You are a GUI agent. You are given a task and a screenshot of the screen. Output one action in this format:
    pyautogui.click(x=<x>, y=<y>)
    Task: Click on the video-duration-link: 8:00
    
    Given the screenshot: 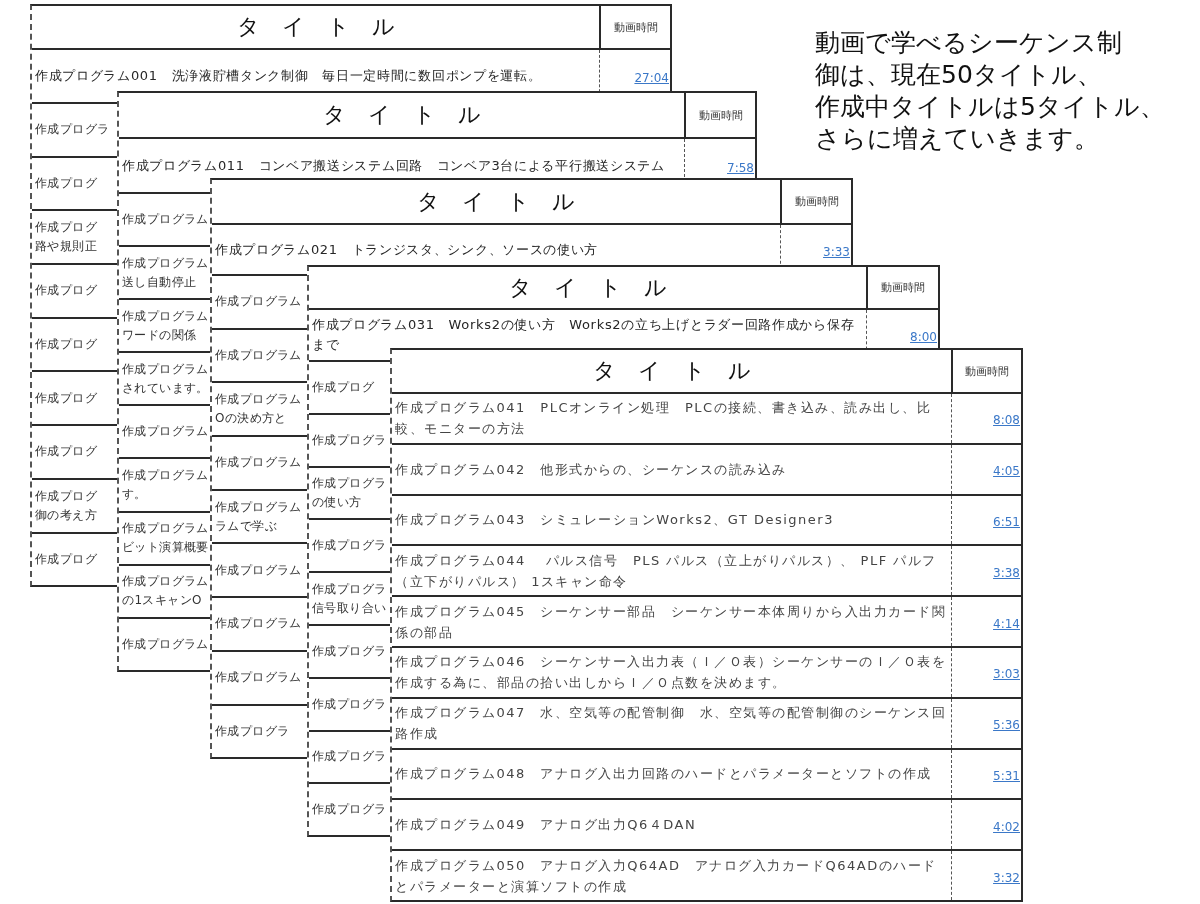 What is the action you would take?
    pyautogui.click(x=923, y=337)
    